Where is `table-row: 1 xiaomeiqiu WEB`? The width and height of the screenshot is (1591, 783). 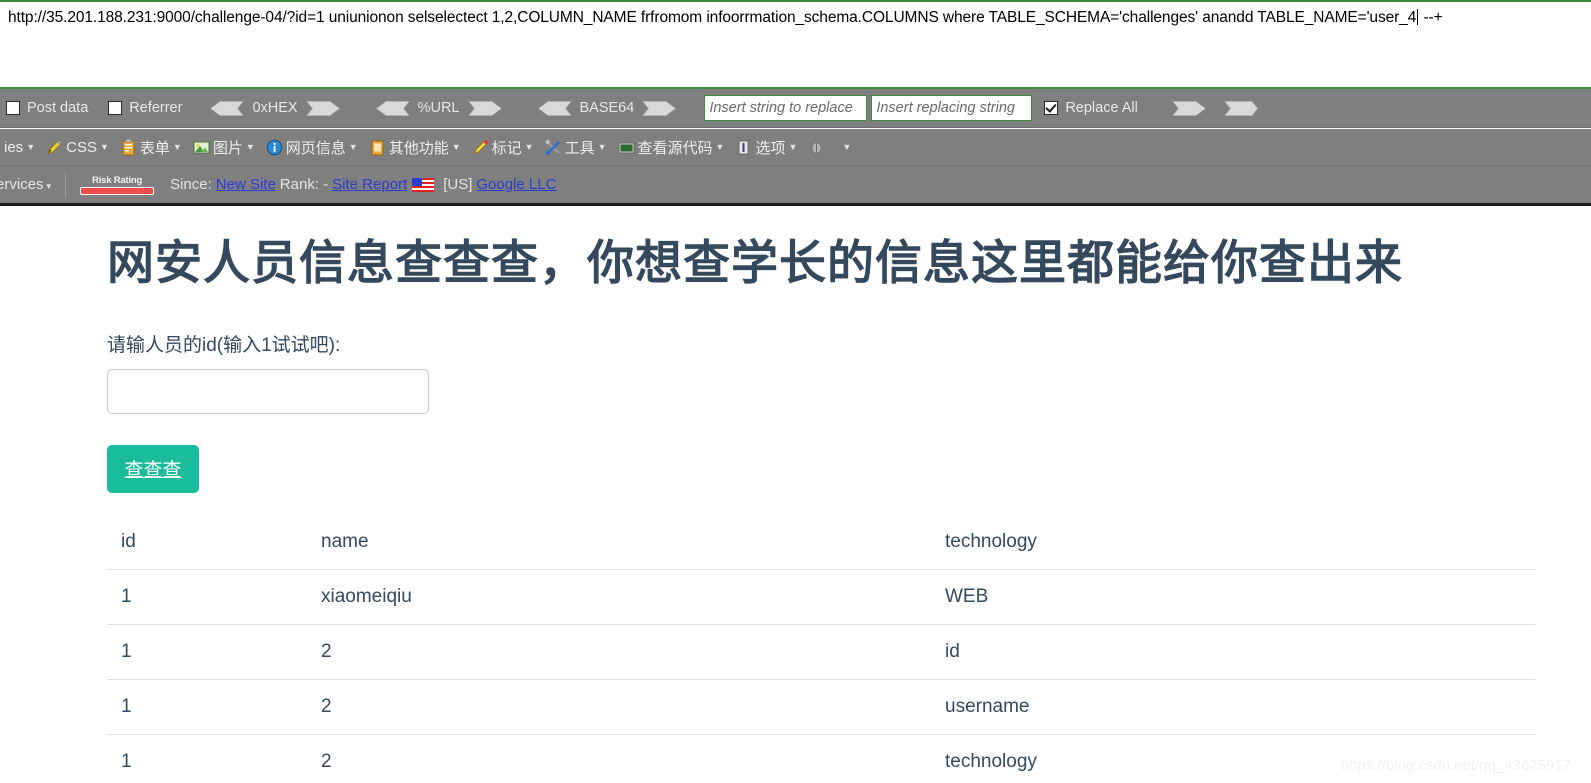 table-row: 1 xiaomeiqiu WEB is located at coordinates (821, 597).